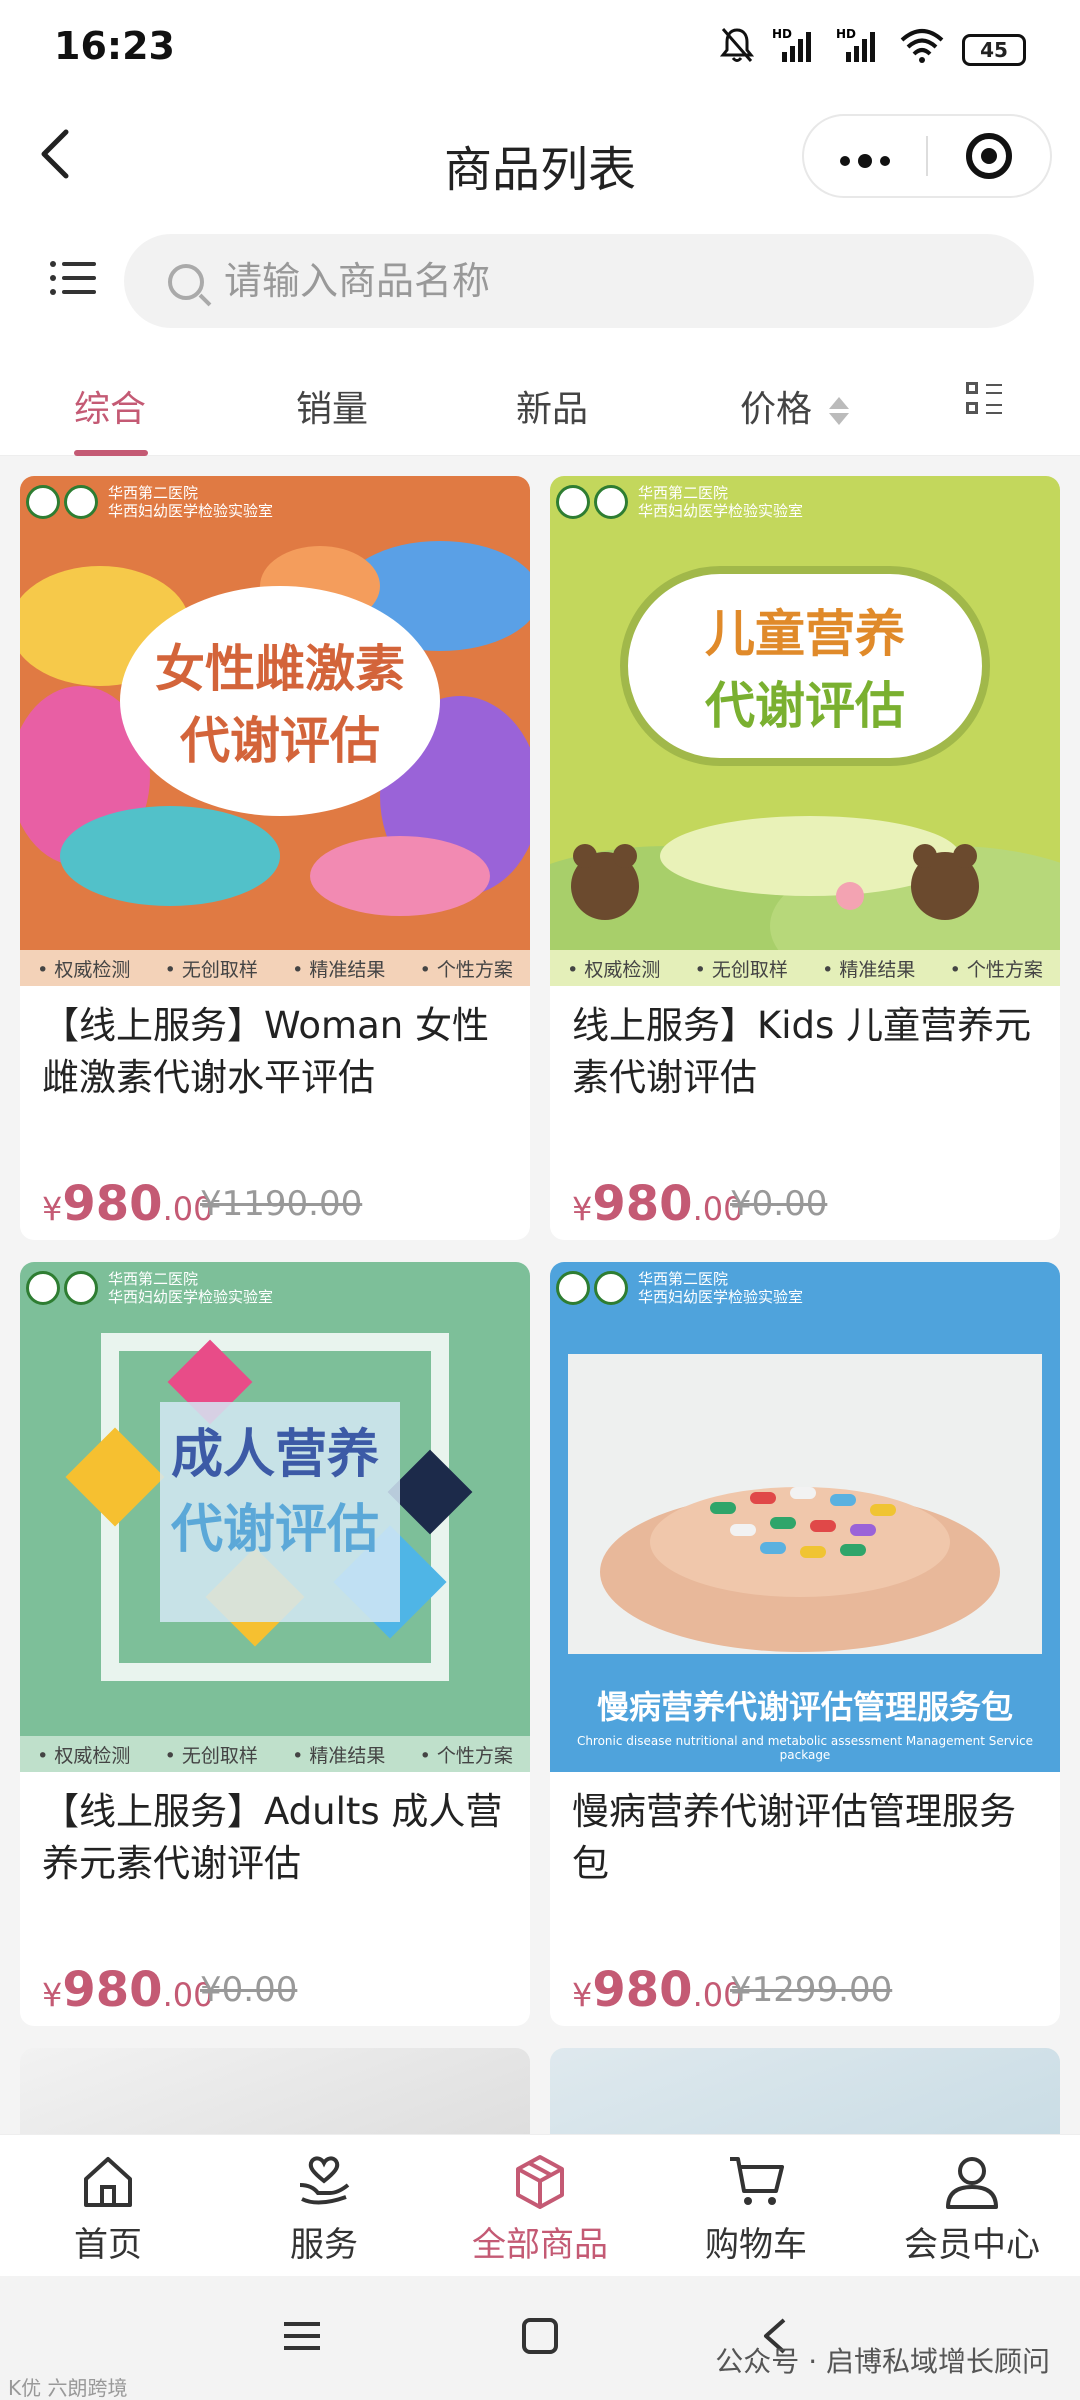 This screenshot has width=1080, height=2400. I want to click on miniprogram-capsule, so click(927, 156).